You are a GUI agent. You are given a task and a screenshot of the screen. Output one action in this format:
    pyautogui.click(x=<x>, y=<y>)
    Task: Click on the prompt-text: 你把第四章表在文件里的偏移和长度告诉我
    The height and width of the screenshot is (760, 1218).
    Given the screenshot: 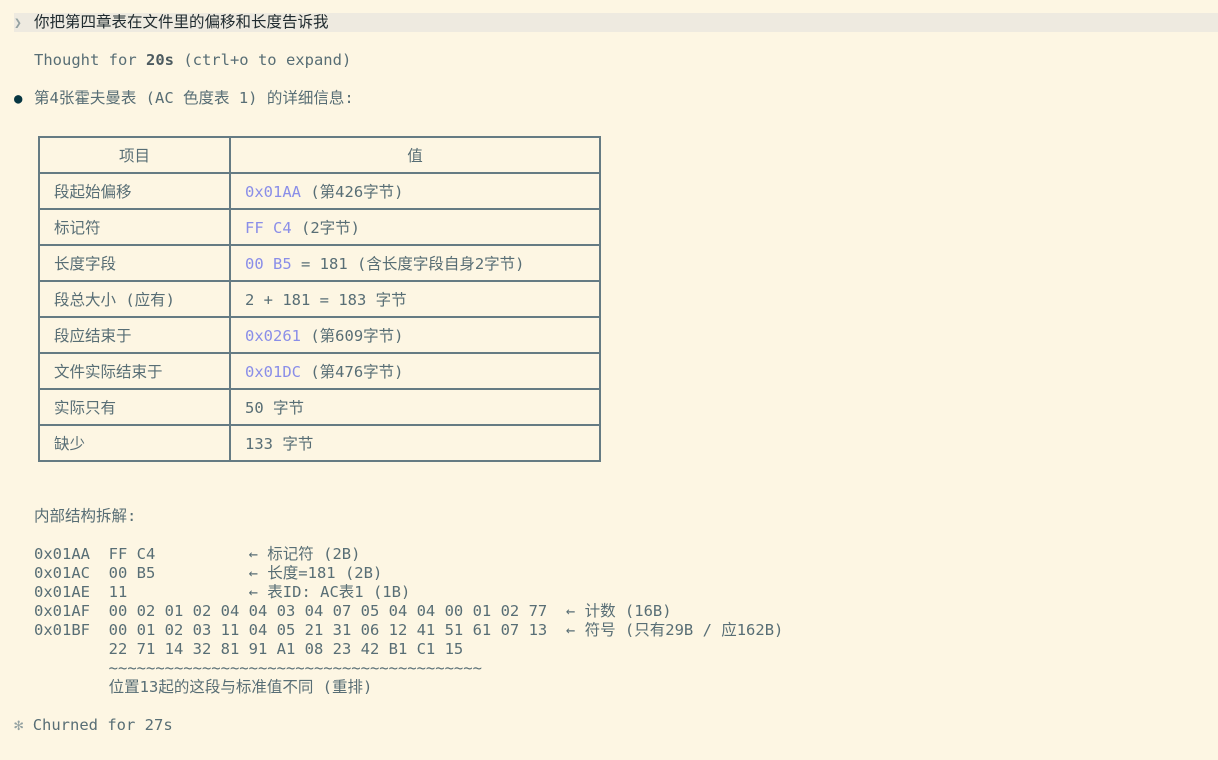 What is the action you would take?
    pyautogui.click(x=181, y=22)
    